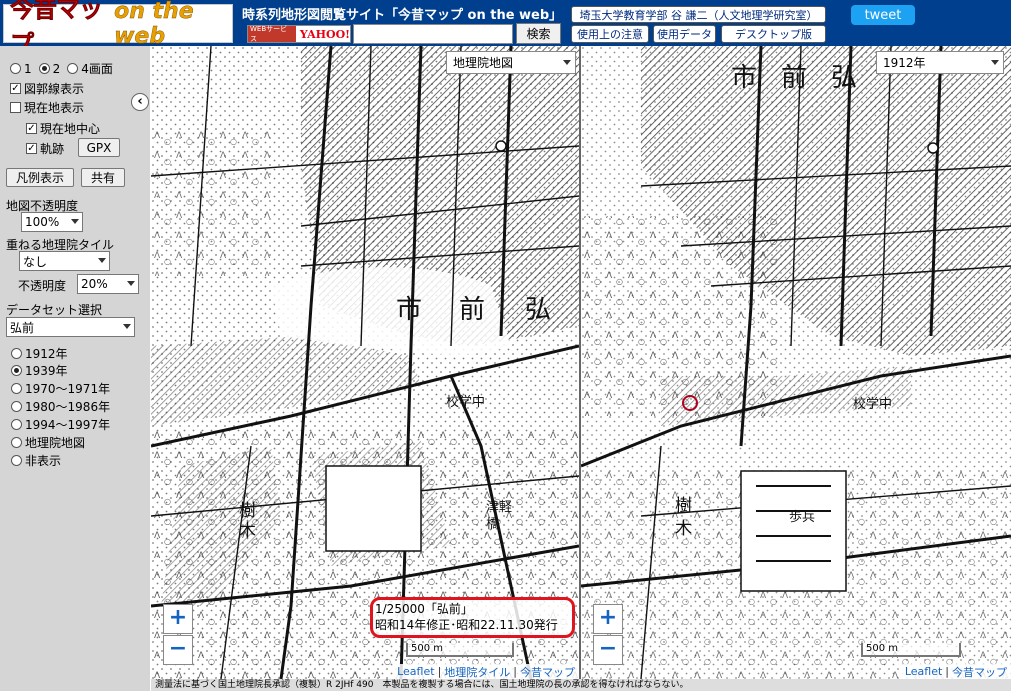  Describe the element at coordinates (465, 402) in the screenshot. I see `map-label: 校学中` at that location.